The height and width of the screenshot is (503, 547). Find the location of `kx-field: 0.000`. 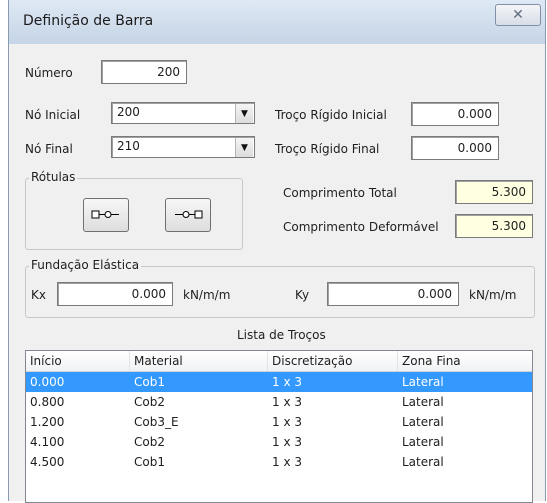

kx-field: 0.000 is located at coordinates (115, 294).